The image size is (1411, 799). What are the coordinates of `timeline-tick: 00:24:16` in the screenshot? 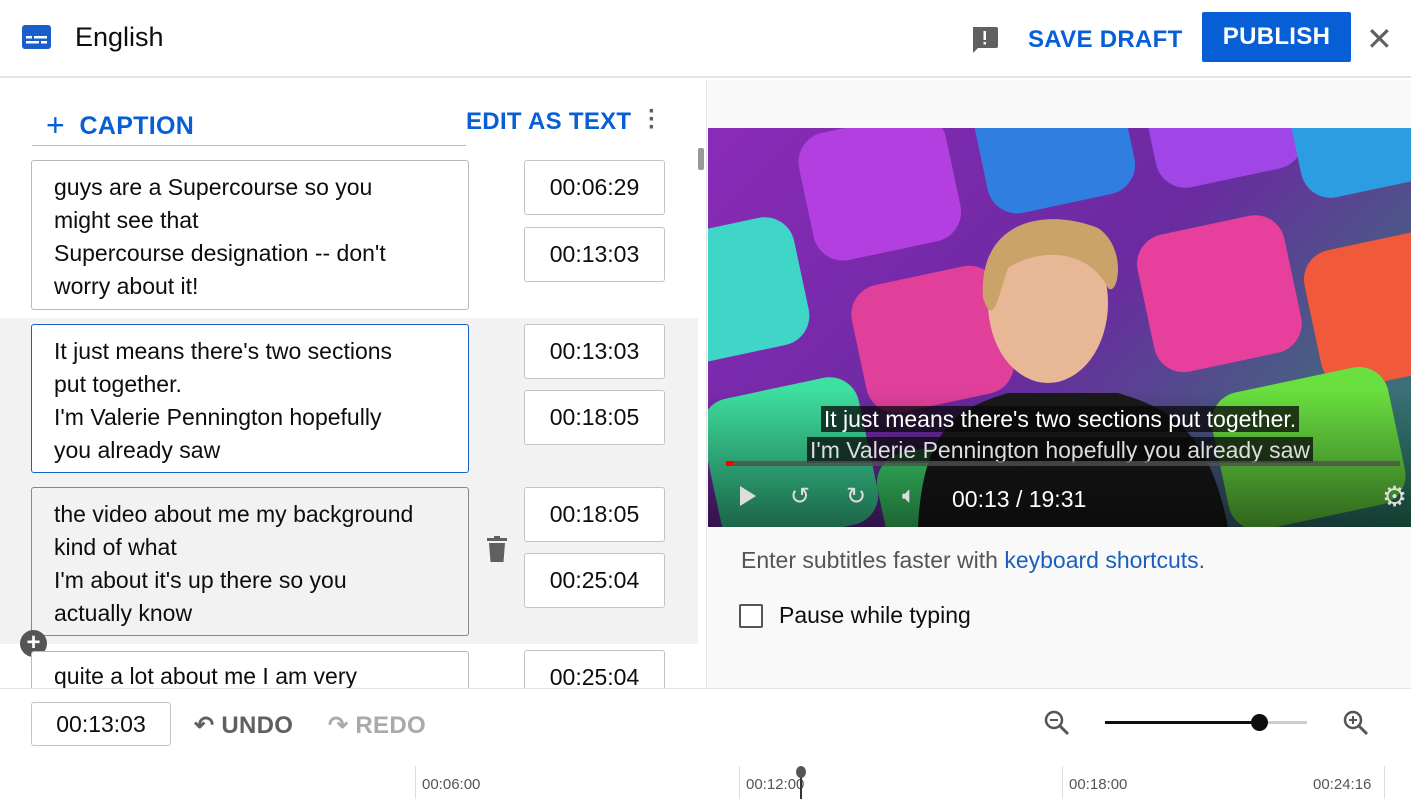 It's located at (1342, 784).